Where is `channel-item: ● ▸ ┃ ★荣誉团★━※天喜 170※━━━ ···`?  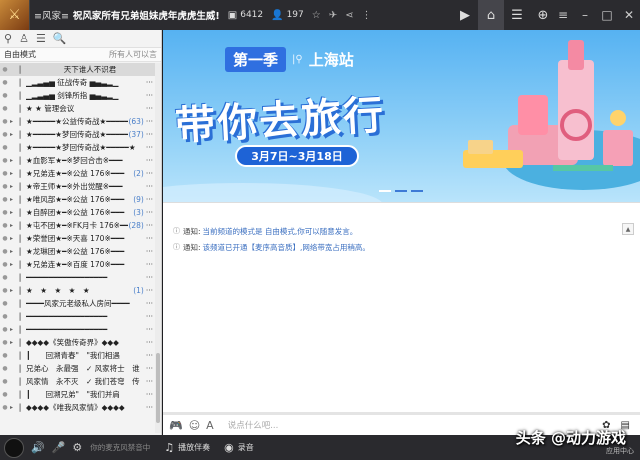
channel-item: ● ▸ ┃ ★荣誉团★━※天喜 170※━━━ ··· is located at coordinates (78, 238).